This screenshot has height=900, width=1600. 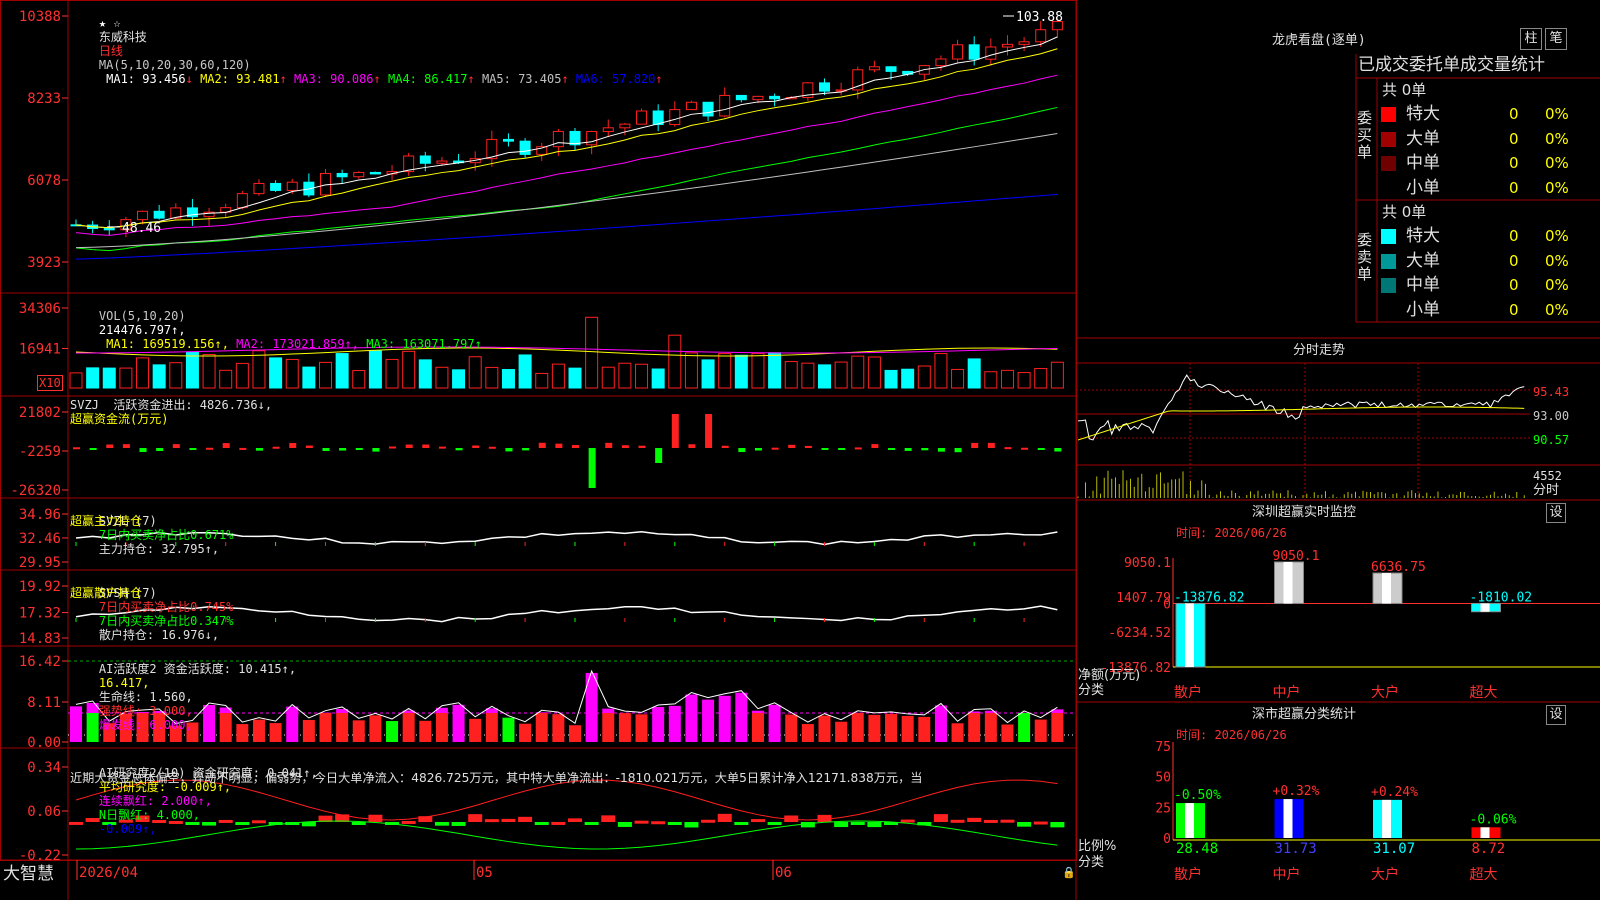 What do you see at coordinates (1287, 874) in the screenshot?
I see `classstats-category-1: 中户` at bounding box center [1287, 874].